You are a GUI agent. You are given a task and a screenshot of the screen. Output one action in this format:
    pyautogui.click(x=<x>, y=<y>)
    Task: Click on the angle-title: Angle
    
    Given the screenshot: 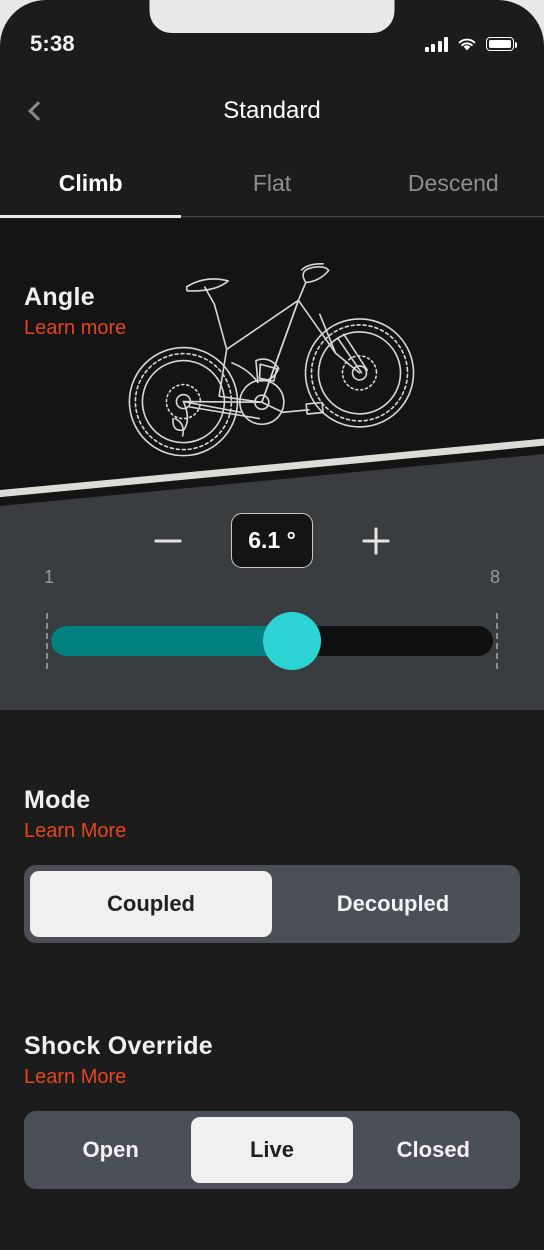 What is the action you would take?
    pyautogui.click(x=59, y=297)
    